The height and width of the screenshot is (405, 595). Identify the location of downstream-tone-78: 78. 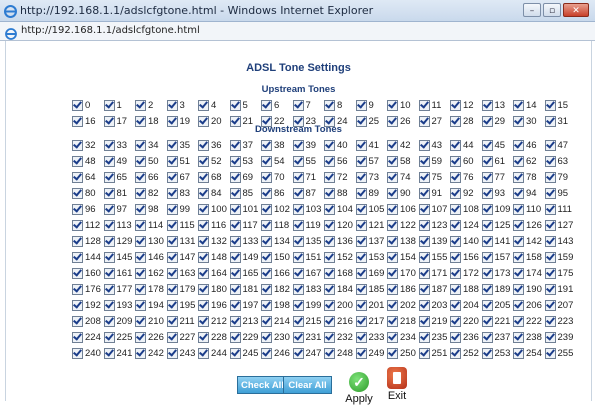
(529, 177).